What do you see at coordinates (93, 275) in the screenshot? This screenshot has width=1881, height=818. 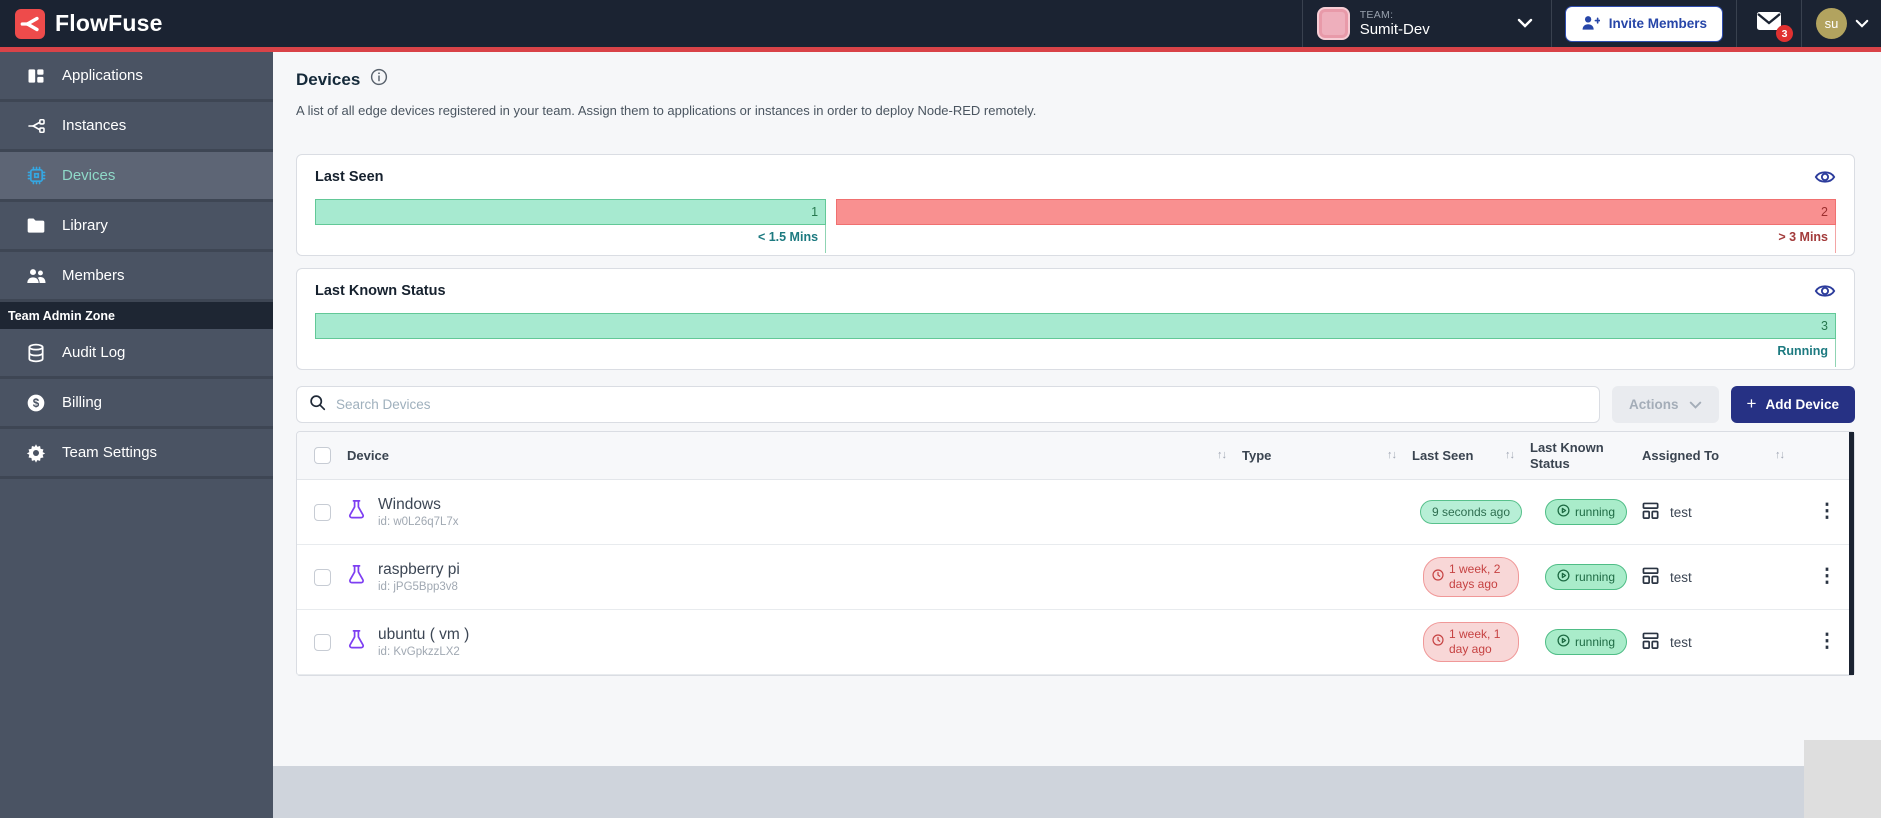 I see `sidebar-item-label: Members` at bounding box center [93, 275].